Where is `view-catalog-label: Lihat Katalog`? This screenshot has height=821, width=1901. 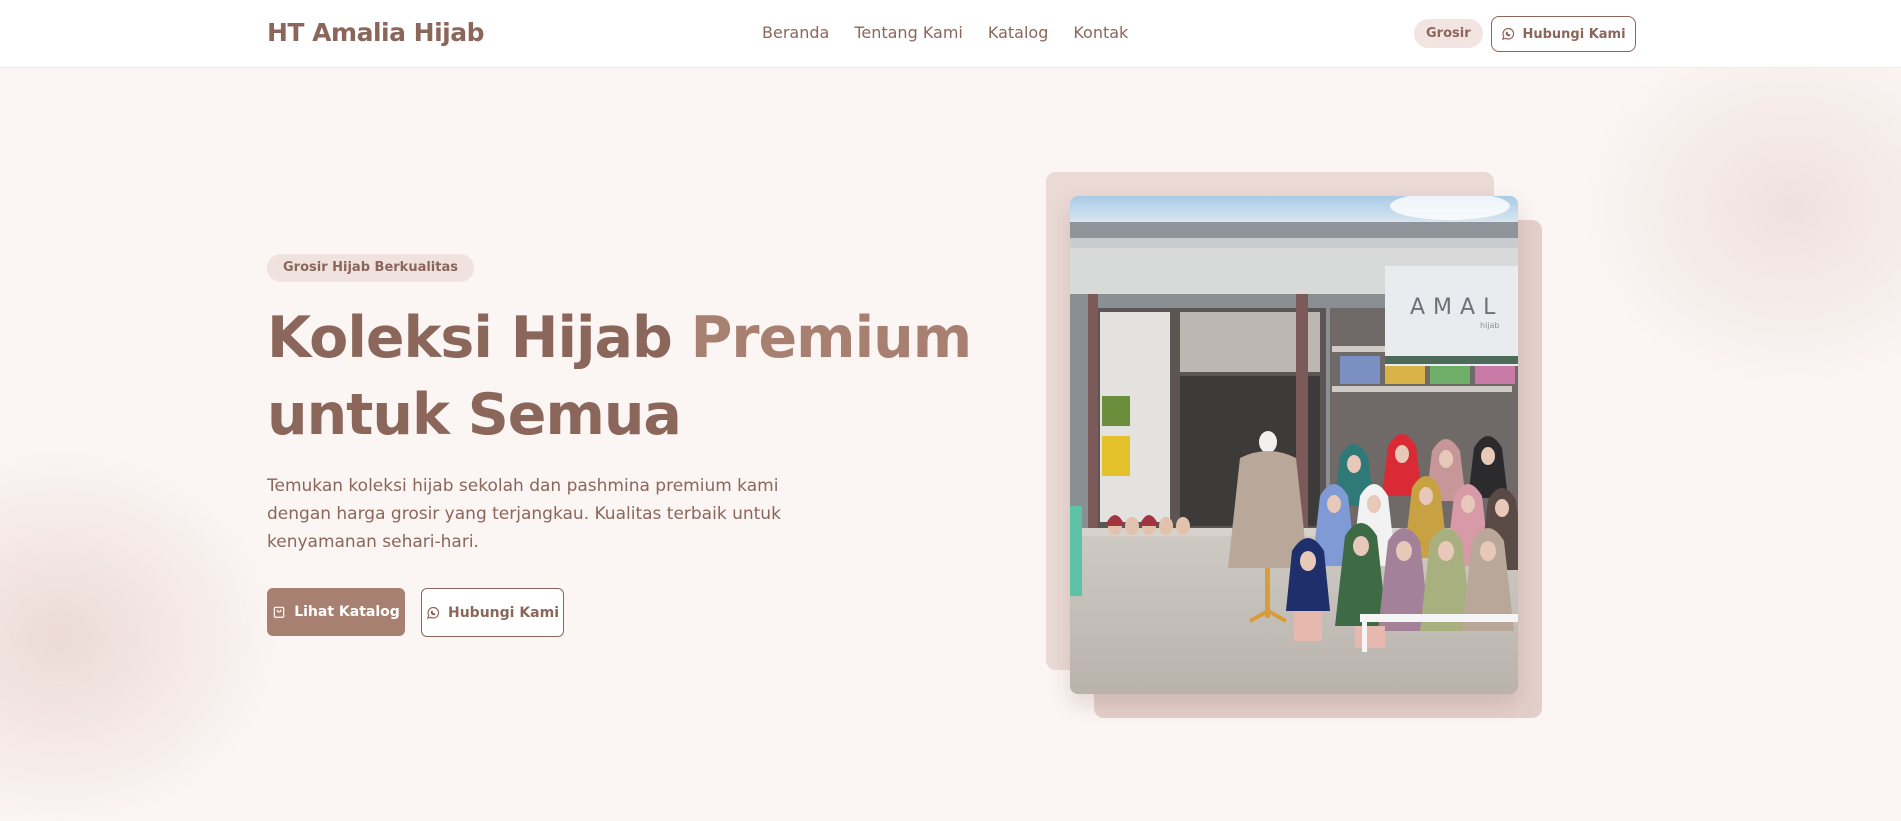
view-catalog-label: Lihat Katalog is located at coordinates (347, 612).